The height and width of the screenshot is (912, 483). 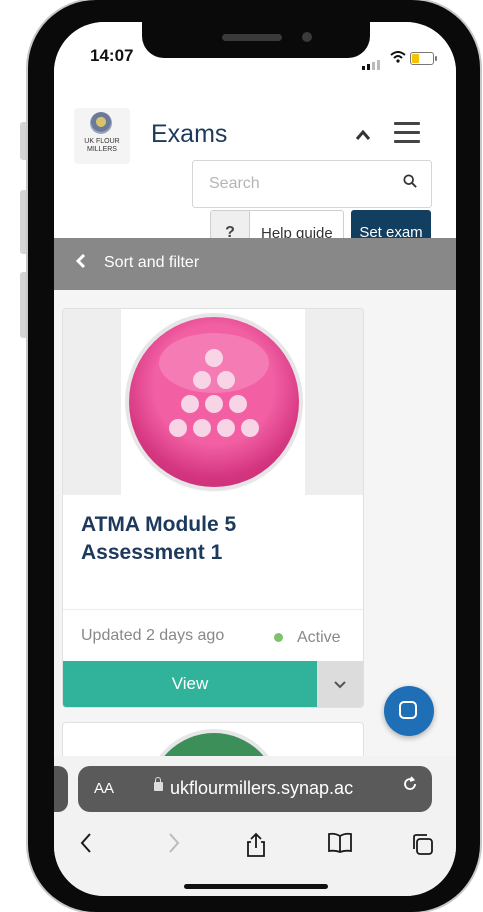 I want to click on battery-icon, so click(x=423, y=58).